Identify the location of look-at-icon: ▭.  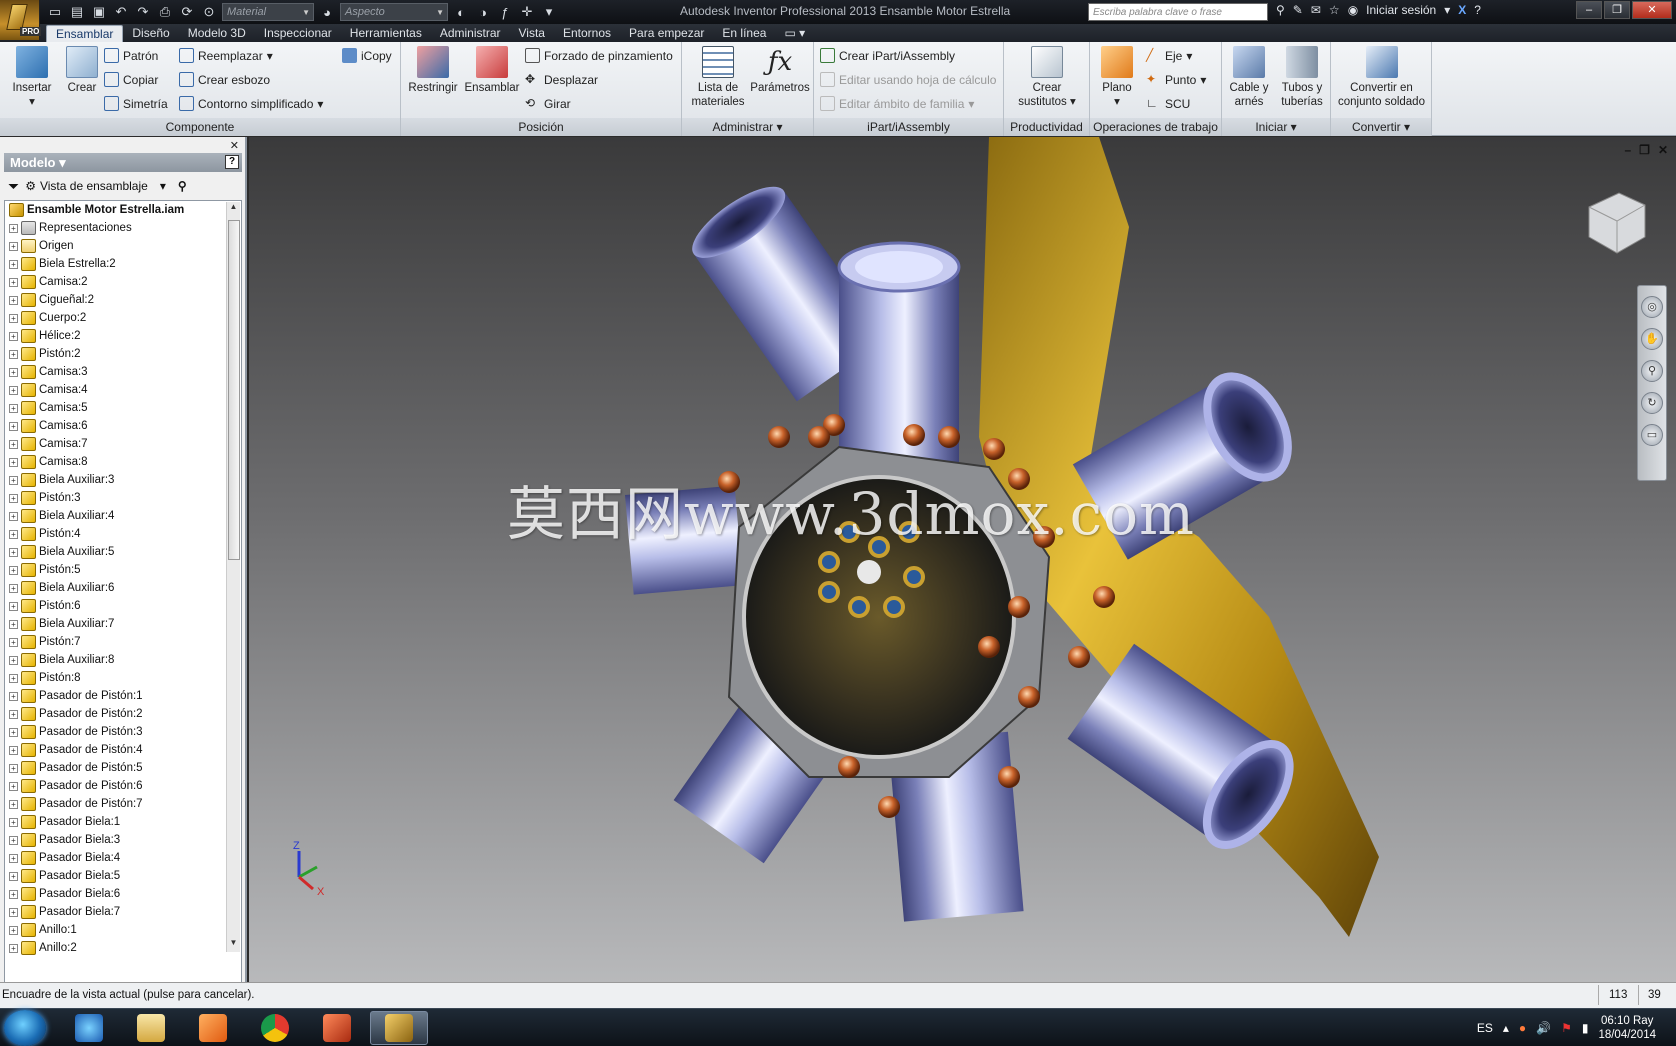
(1652, 435).